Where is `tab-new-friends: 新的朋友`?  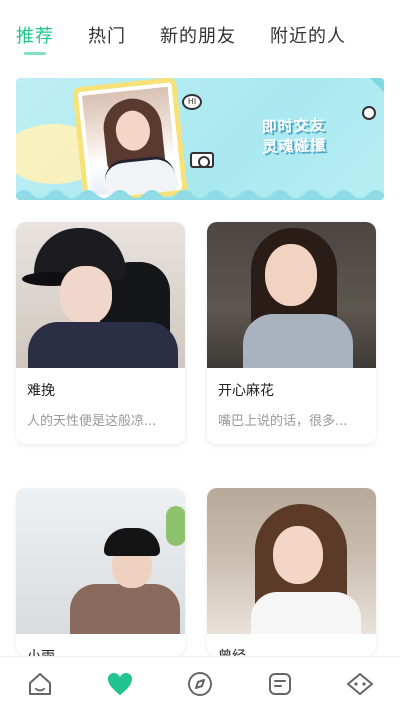 tab-new-friends: 新的朋友 is located at coordinates (198, 35).